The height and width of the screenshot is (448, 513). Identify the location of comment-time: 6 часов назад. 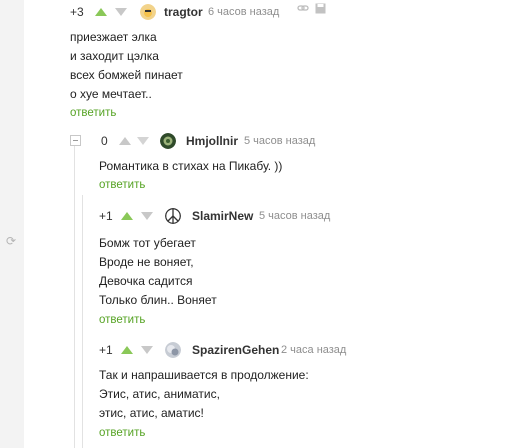
(243, 12).